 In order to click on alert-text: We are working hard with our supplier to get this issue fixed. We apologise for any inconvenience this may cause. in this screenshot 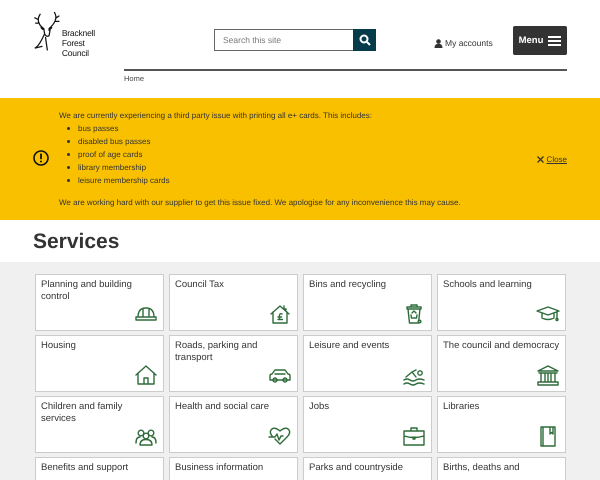, I will do `click(260, 203)`.